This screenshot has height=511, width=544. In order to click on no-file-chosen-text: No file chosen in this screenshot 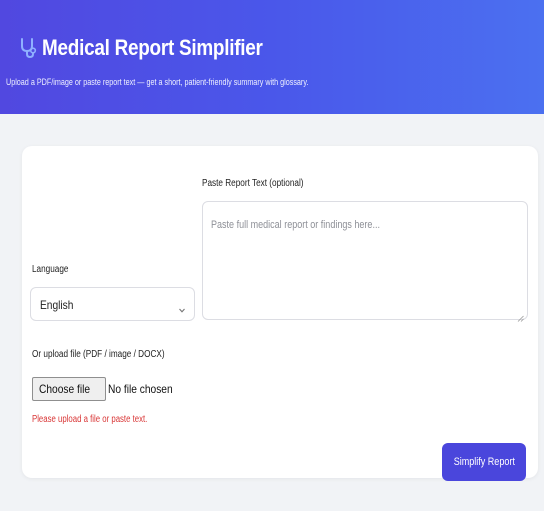, I will do `click(140, 389)`.